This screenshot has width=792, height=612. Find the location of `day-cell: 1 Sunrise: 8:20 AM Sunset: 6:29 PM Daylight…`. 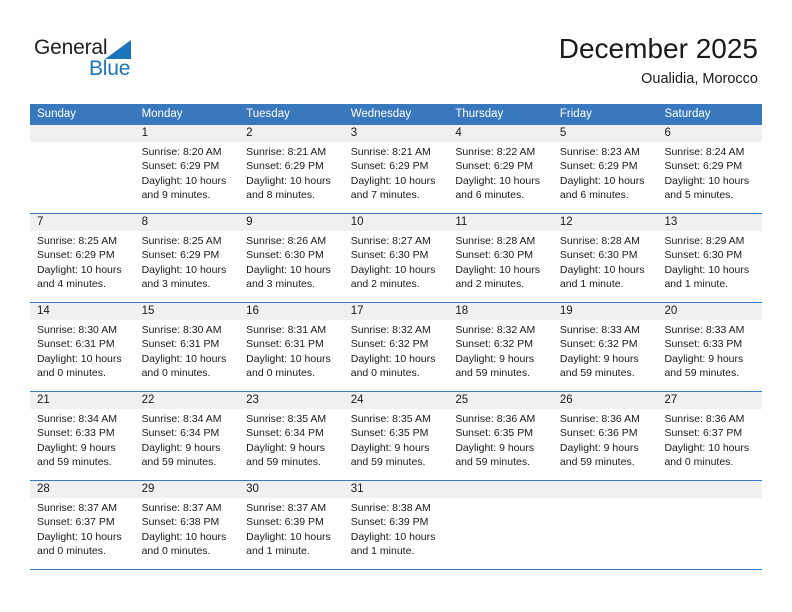

day-cell: 1 Sunrise: 8:20 AM Sunset: 6:29 PM Daylight… is located at coordinates (187, 169).